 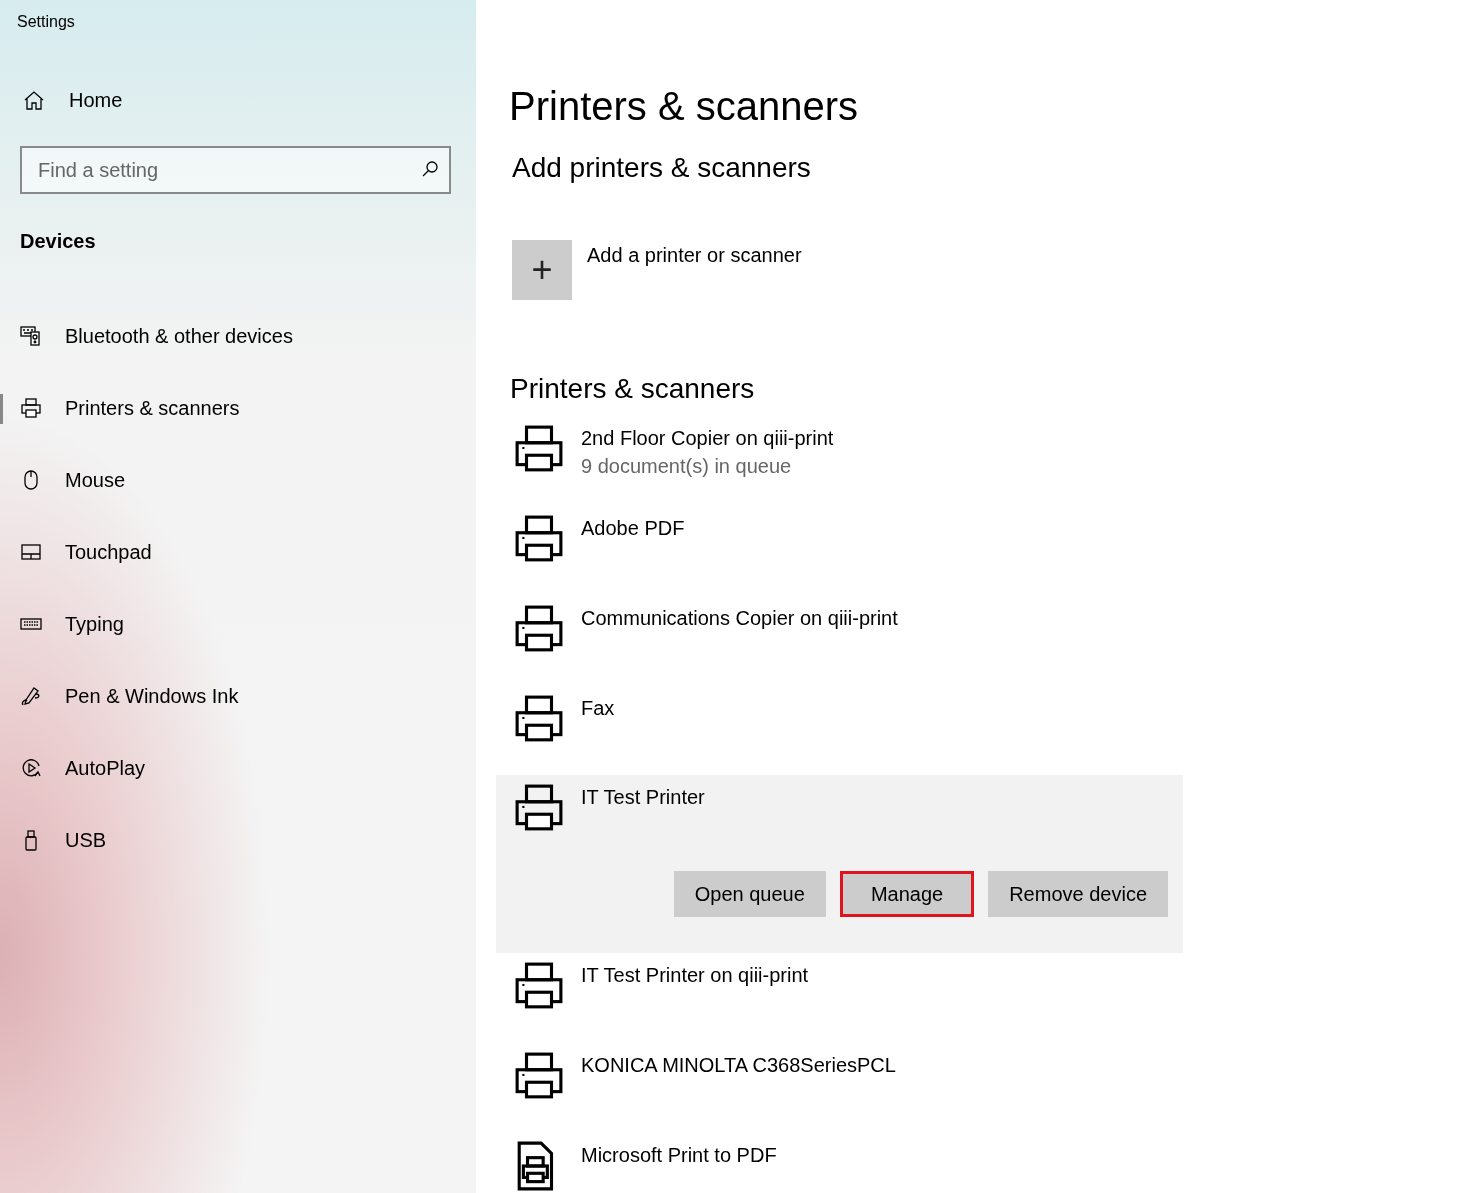 What do you see at coordinates (1078, 894) in the screenshot?
I see `device-button: Remove device` at bounding box center [1078, 894].